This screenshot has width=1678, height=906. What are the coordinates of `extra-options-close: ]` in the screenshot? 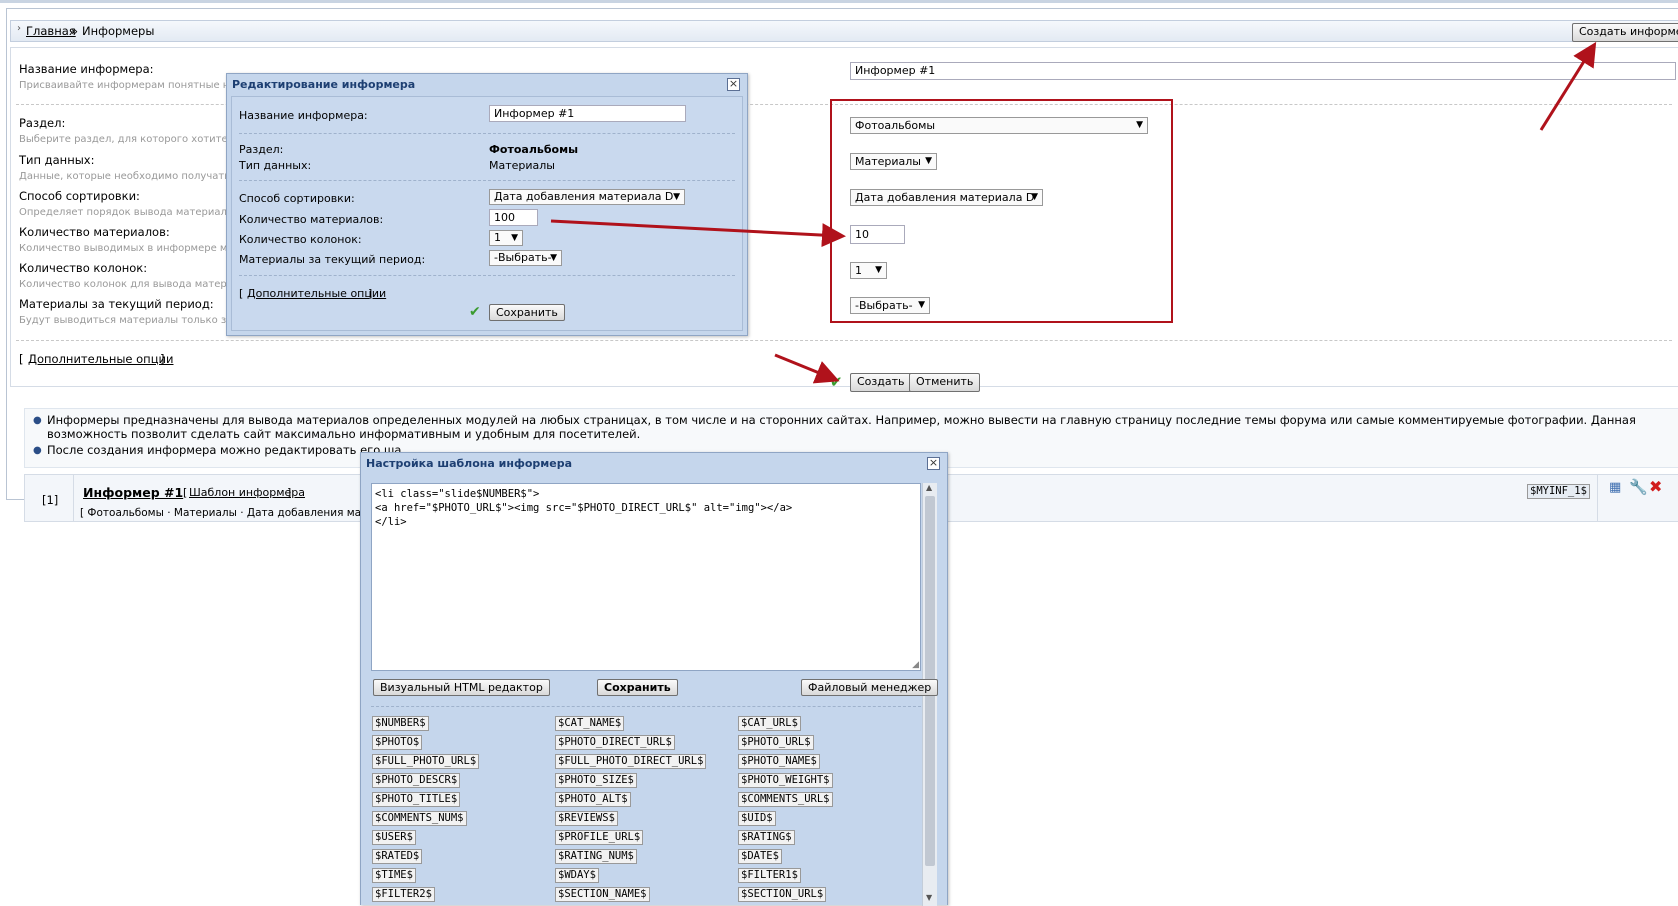 It's located at (162, 359).